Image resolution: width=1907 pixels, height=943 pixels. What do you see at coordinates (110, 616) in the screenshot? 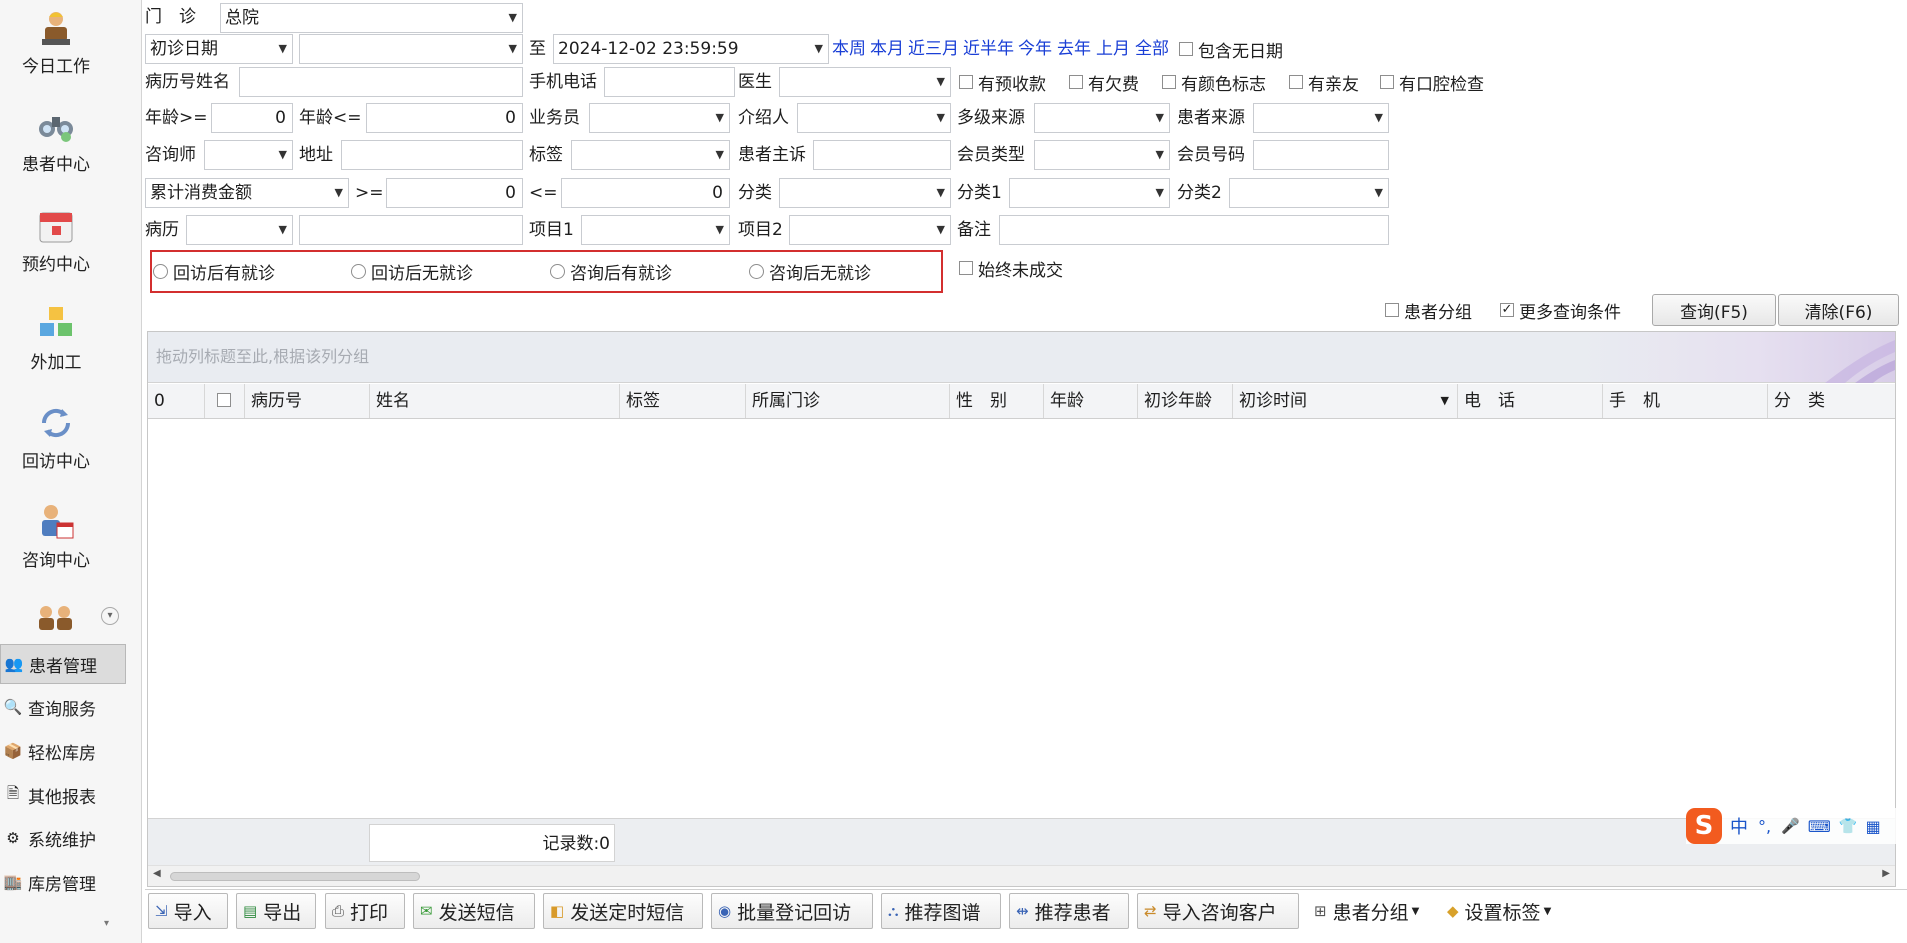
I see `expand-chevron-icon: ▾` at bounding box center [110, 616].